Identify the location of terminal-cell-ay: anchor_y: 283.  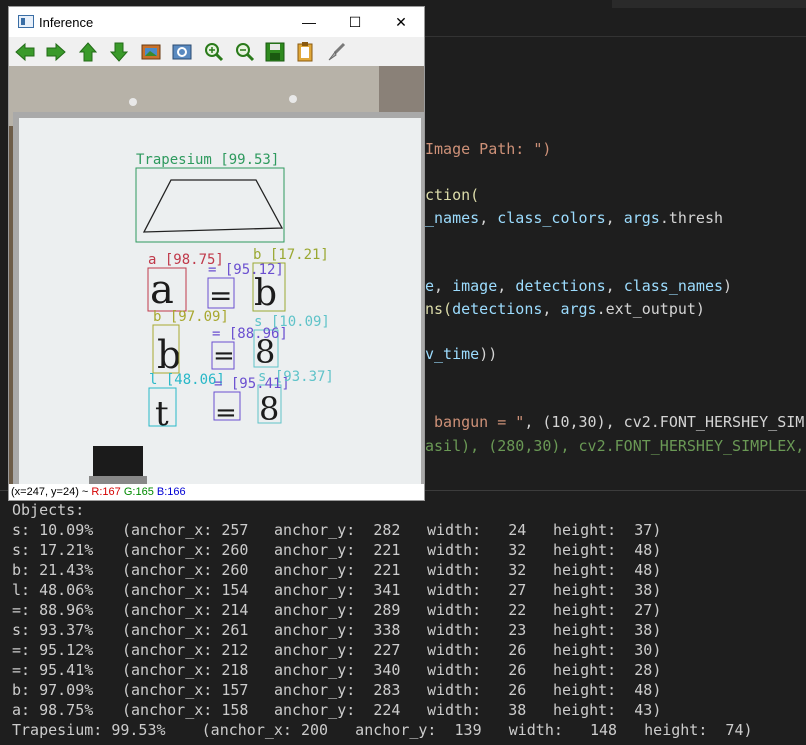
(337, 690).